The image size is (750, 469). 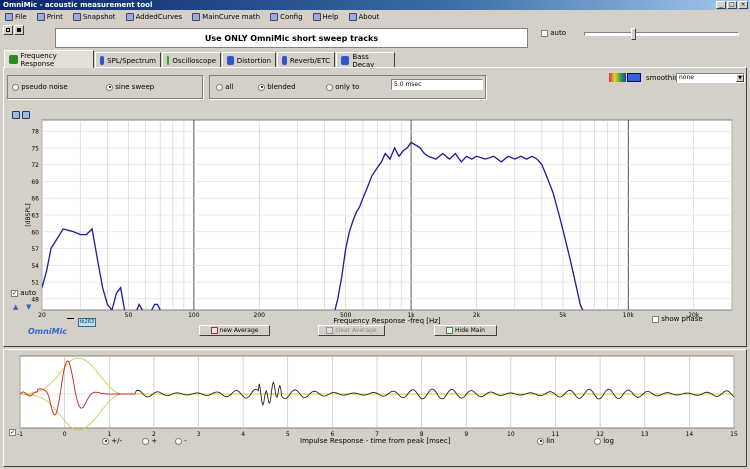 I want to click on hide-main-button: Hide Main, so click(x=465, y=330).